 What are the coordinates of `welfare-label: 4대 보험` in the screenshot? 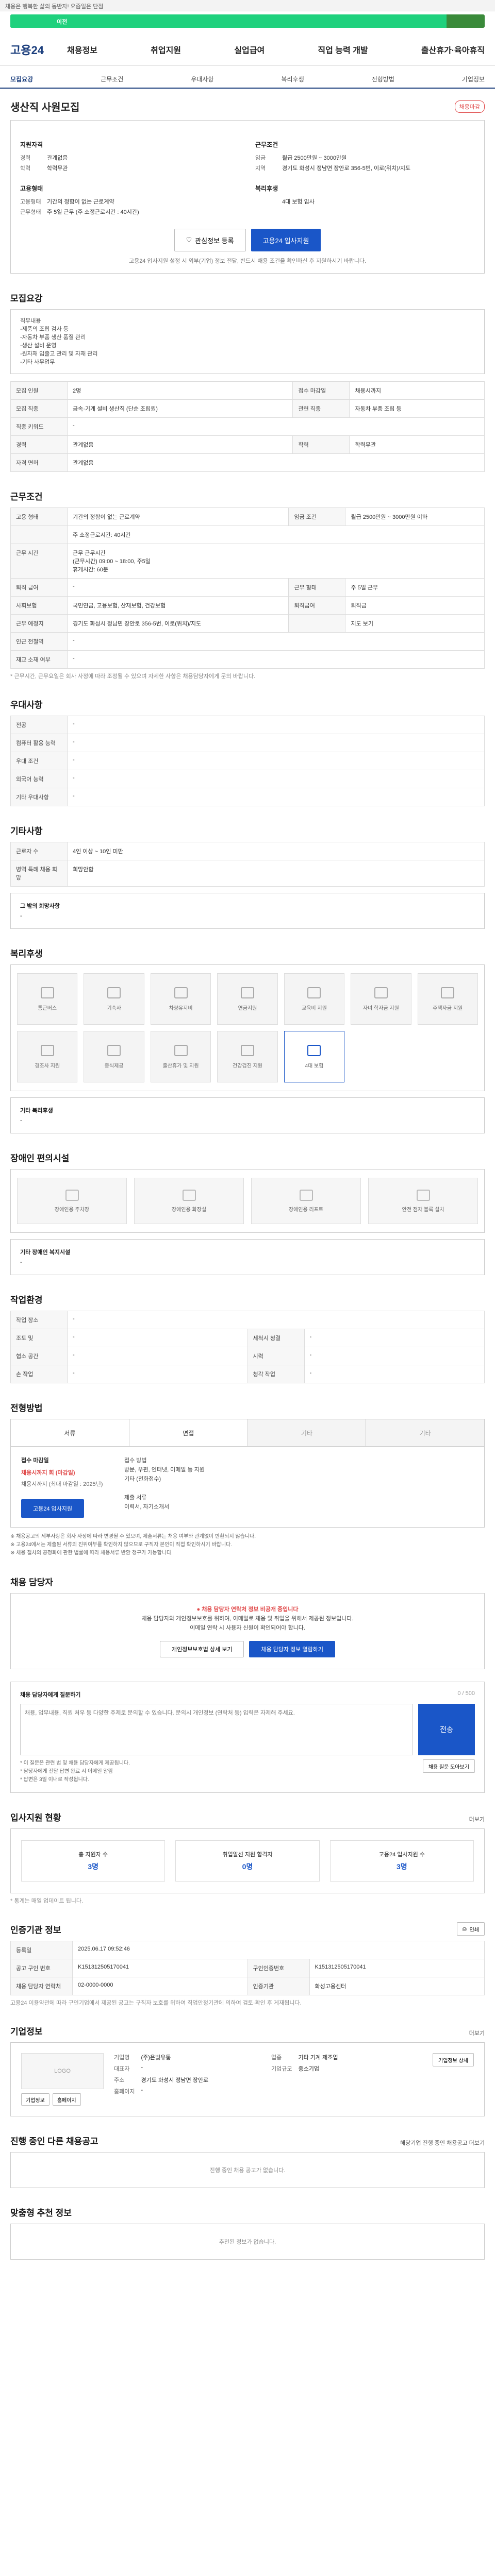 It's located at (314, 1066).